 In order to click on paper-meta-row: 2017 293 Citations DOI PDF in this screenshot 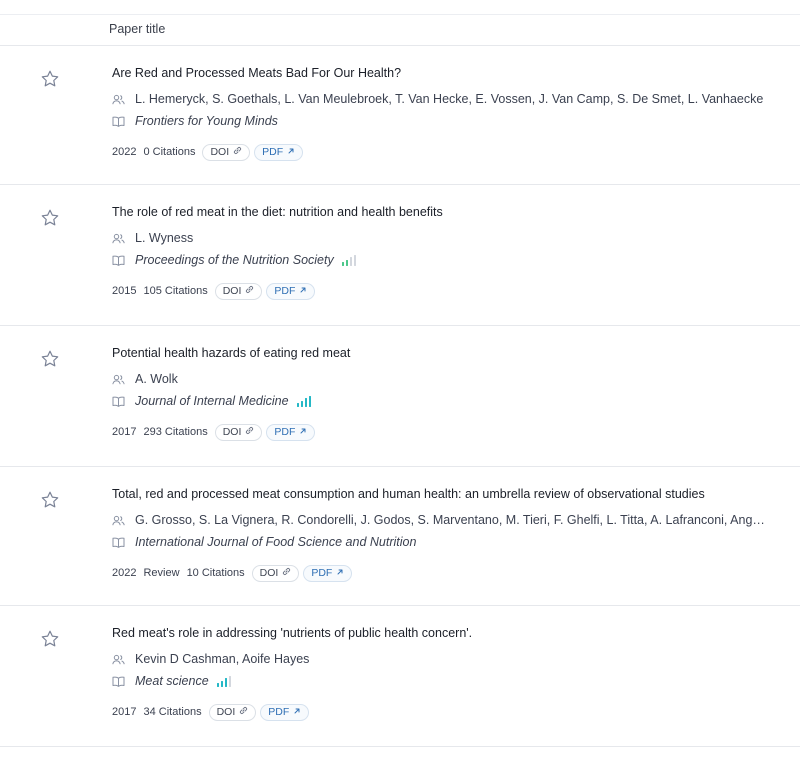, I will do `click(215, 432)`.